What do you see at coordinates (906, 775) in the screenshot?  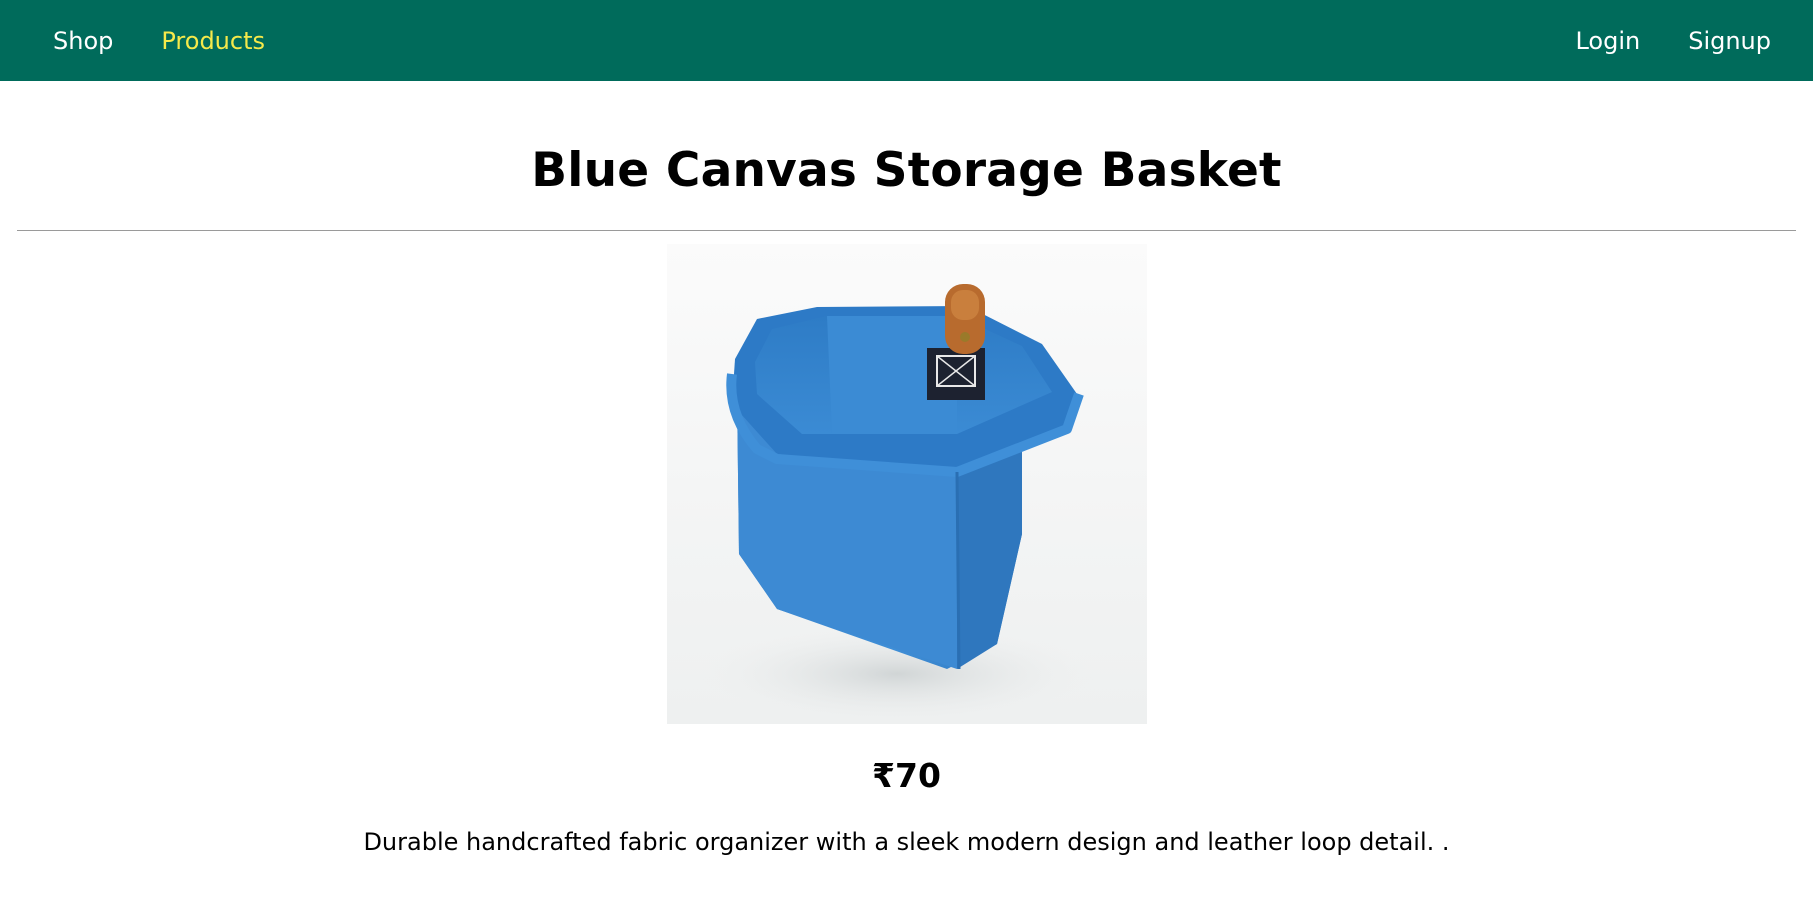 I see `product-price: ₹70` at bounding box center [906, 775].